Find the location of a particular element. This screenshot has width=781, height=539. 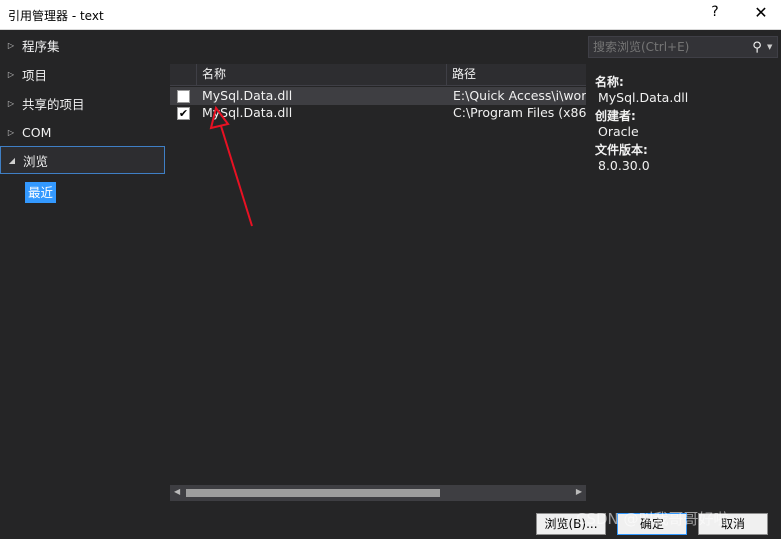

search-input is located at coordinates (668, 47).